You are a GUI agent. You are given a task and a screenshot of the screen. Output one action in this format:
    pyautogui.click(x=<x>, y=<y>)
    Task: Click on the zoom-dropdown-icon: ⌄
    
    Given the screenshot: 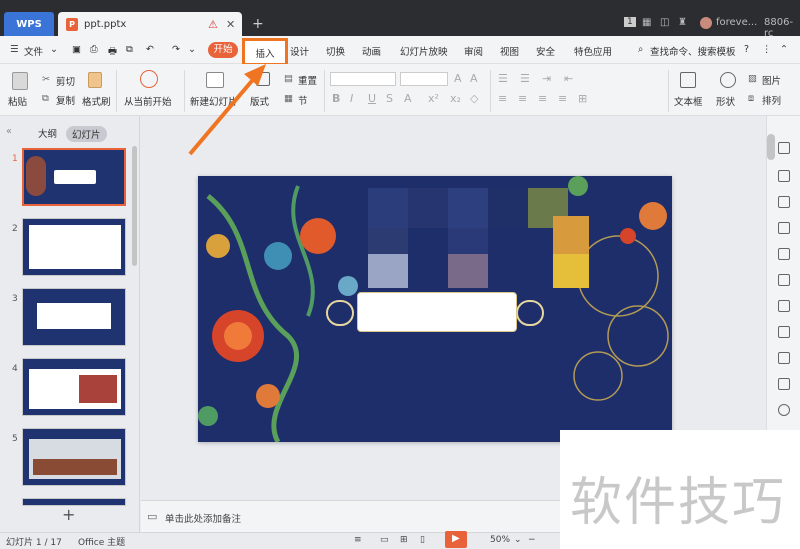 What is the action you would take?
    pyautogui.click(x=518, y=540)
    